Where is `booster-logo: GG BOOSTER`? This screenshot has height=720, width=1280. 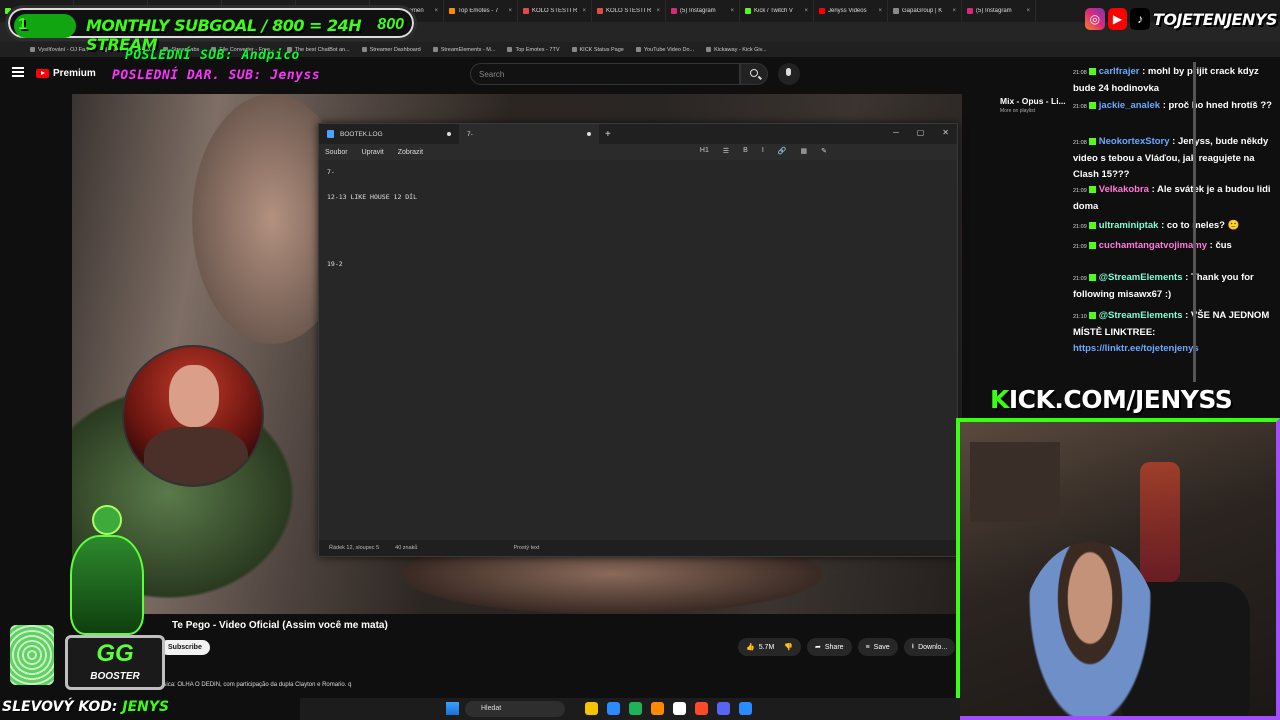 booster-logo: GG BOOSTER is located at coordinates (115, 662).